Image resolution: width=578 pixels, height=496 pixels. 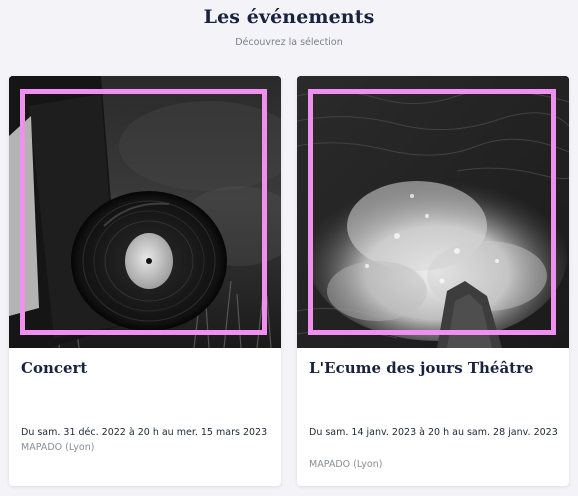 I want to click on section-subtitle: Découvrez la sélection, so click(x=289, y=42).